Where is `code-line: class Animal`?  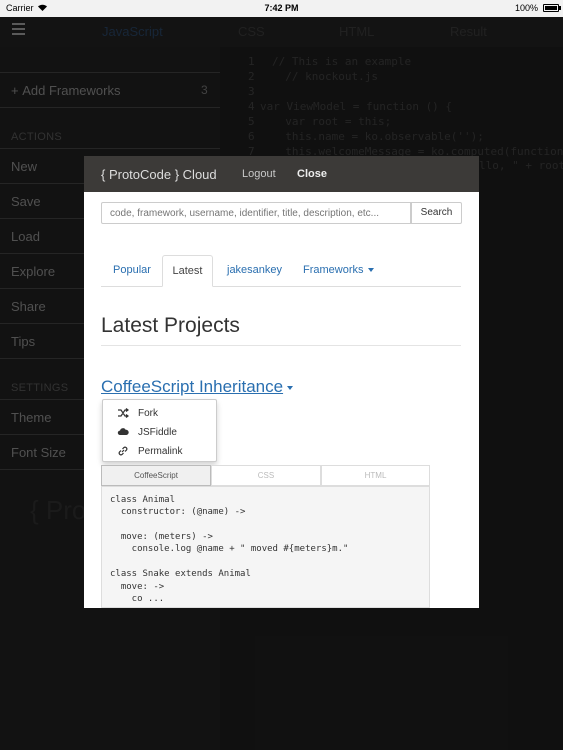
code-line: class Animal is located at coordinates (143, 500).